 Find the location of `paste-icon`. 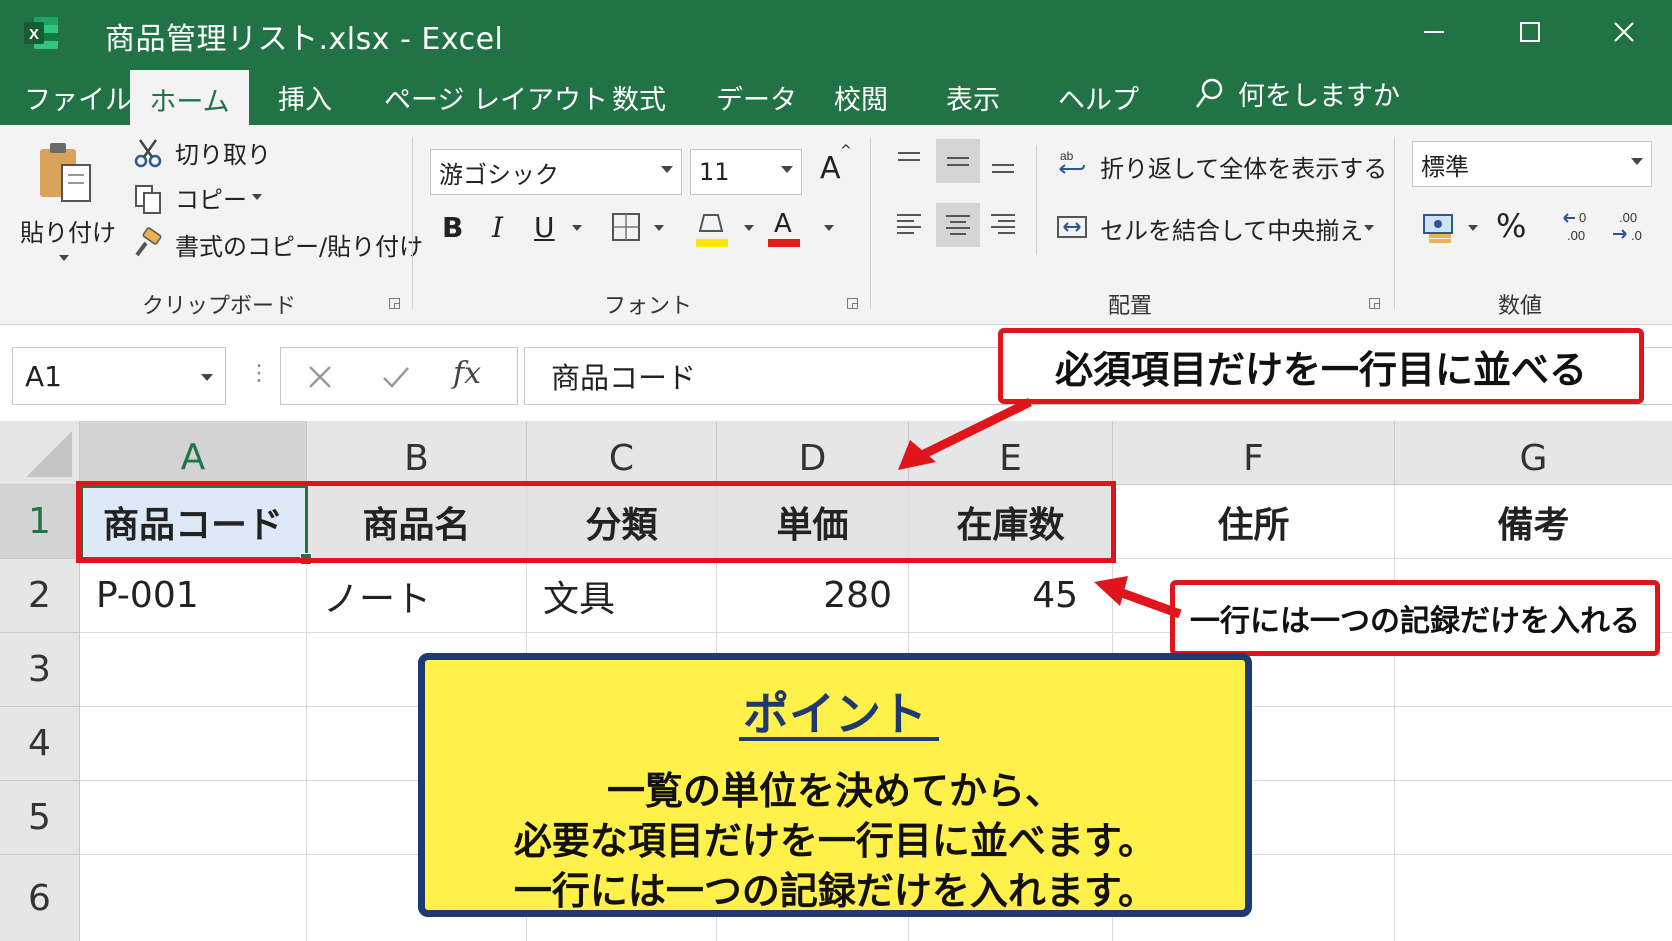

paste-icon is located at coordinates (66, 174).